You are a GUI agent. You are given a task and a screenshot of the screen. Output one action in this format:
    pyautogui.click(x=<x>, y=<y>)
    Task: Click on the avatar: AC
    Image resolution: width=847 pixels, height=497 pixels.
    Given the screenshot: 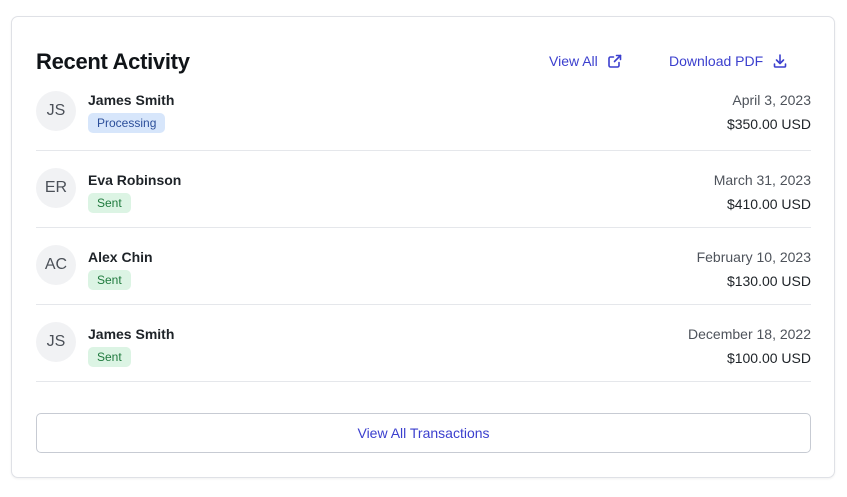 What is the action you would take?
    pyautogui.click(x=56, y=265)
    